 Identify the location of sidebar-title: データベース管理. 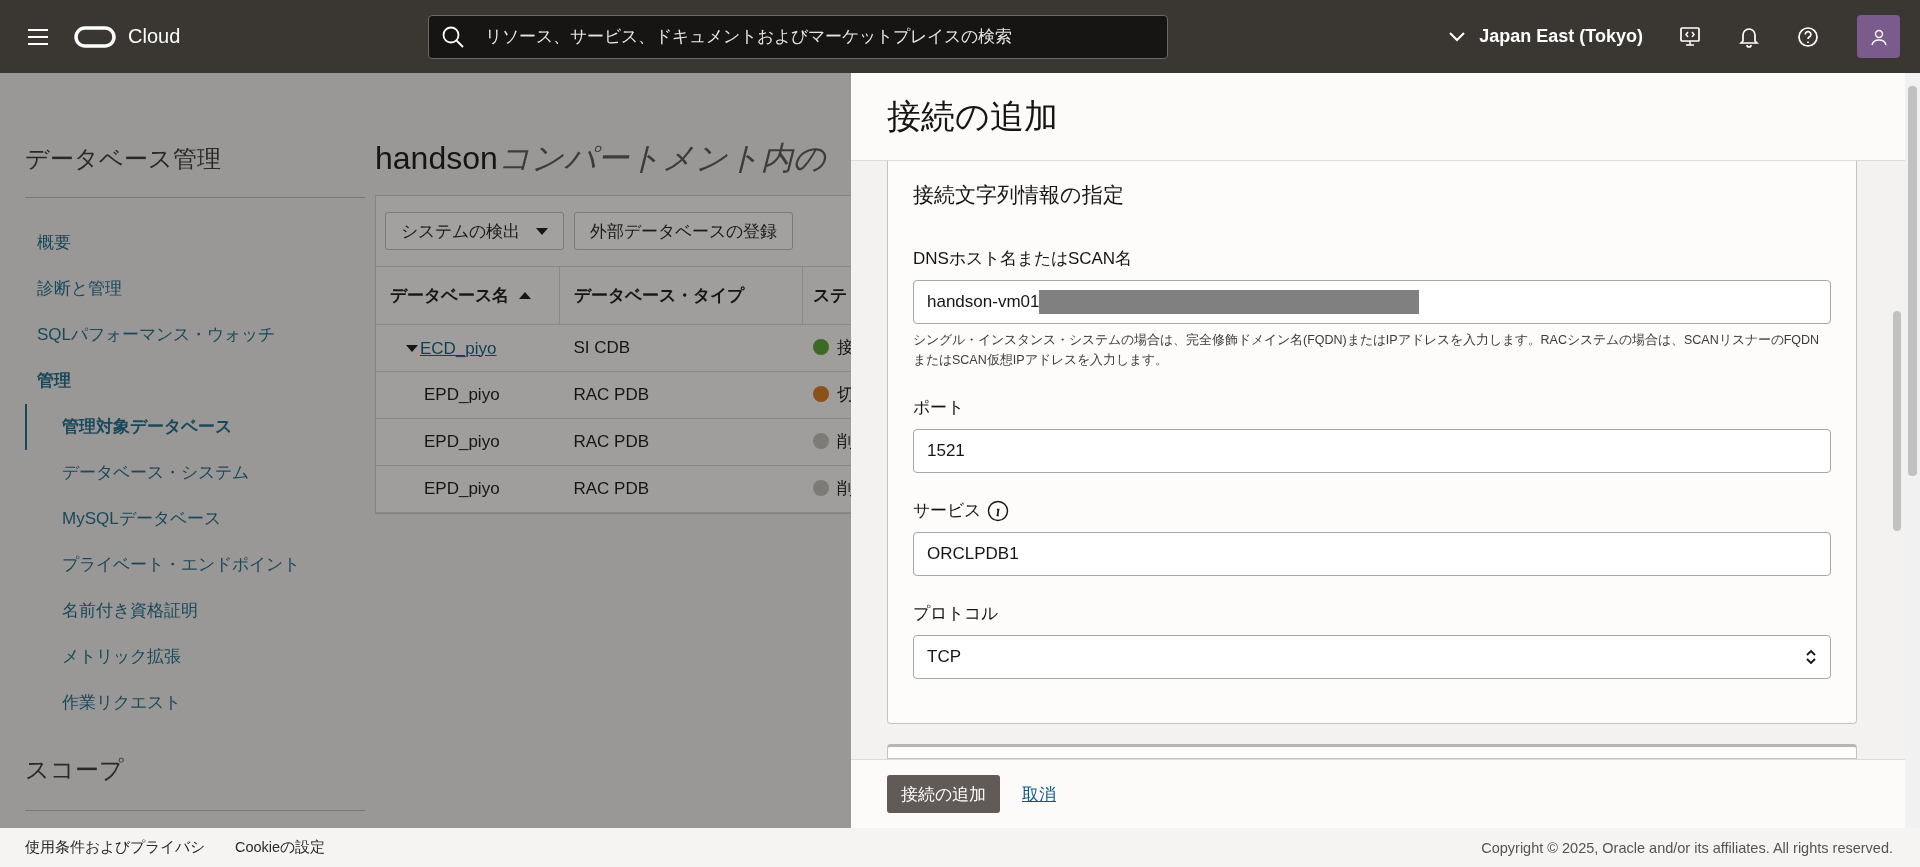
(195, 135).